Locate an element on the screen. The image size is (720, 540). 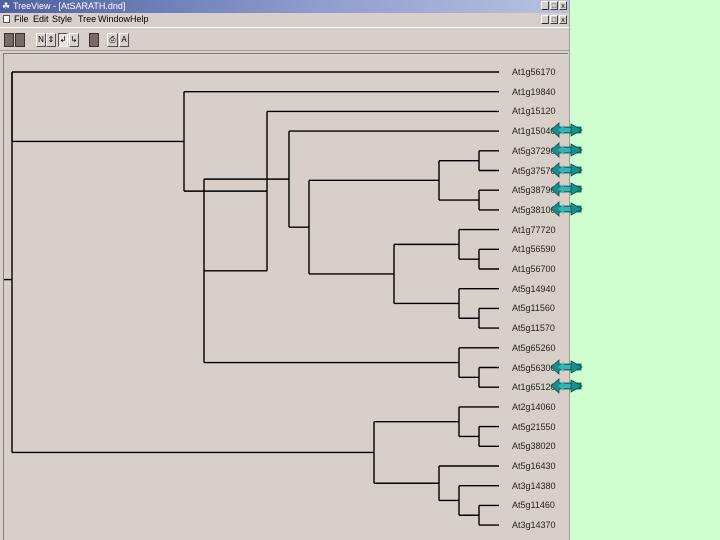
doc-minimize-button: _ is located at coordinates (545, 19).